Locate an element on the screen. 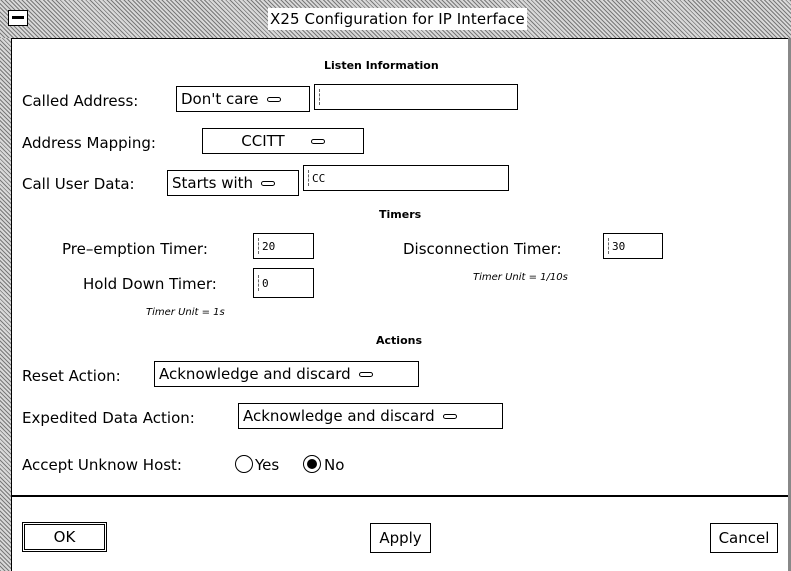  disconnection-timer-label: Disconnection Timer: is located at coordinates (482, 249).